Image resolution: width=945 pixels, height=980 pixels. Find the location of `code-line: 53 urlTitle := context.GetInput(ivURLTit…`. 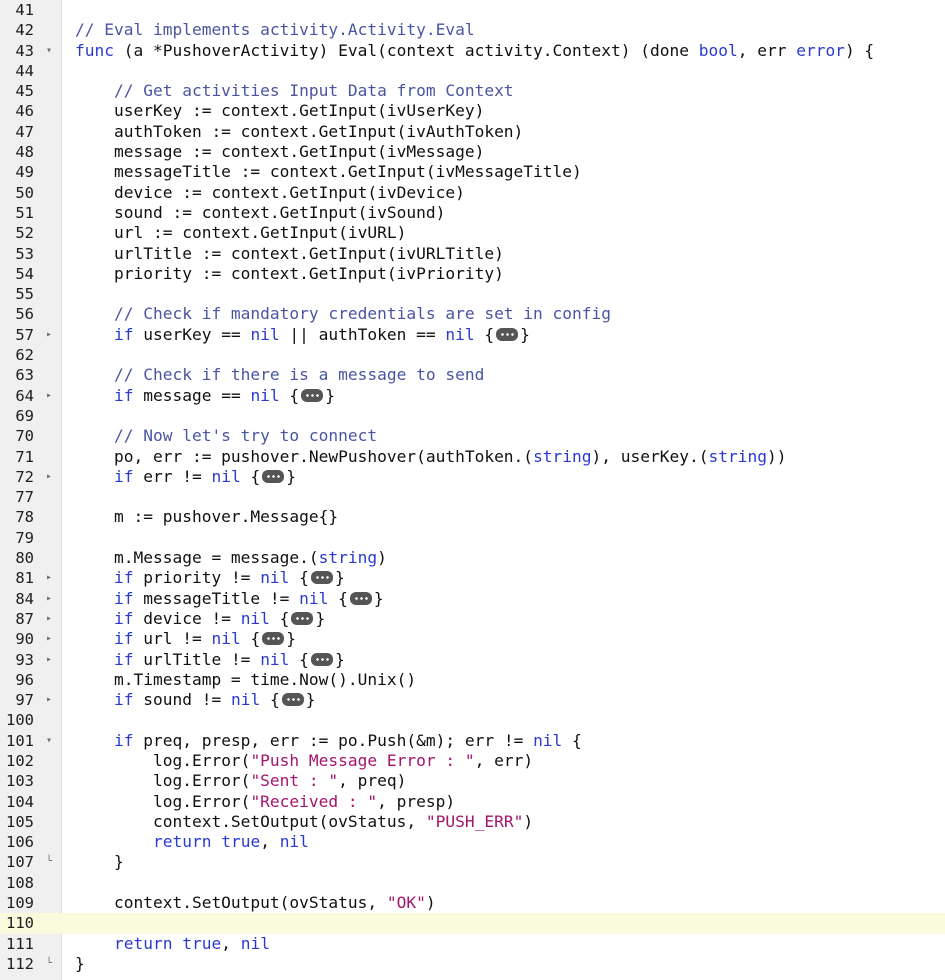

code-line: 53 urlTitle := context.GetInput(ivURLTit… is located at coordinates (472, 254).